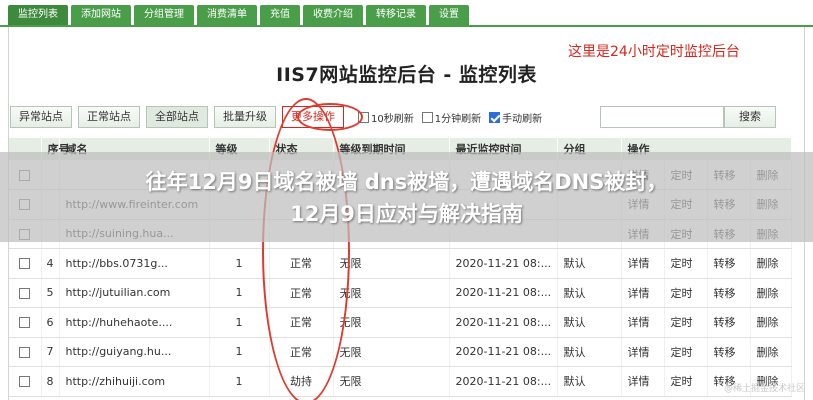 The height and width of the screenshot is (400, 813). I want to click on search-button: 搜索, so click(750, 117).